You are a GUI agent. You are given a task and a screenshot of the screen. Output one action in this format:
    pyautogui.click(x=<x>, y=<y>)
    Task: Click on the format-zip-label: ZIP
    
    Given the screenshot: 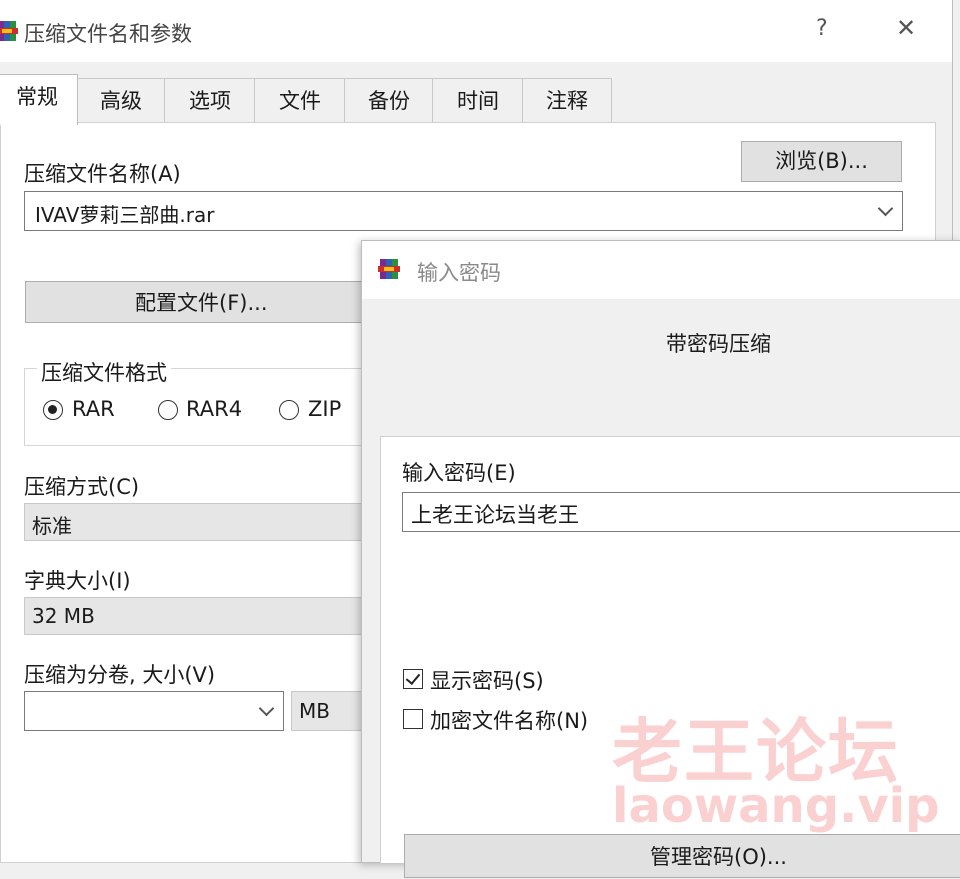 What is the action you would take?
    pyautogui.click(x=324, y=409)
    